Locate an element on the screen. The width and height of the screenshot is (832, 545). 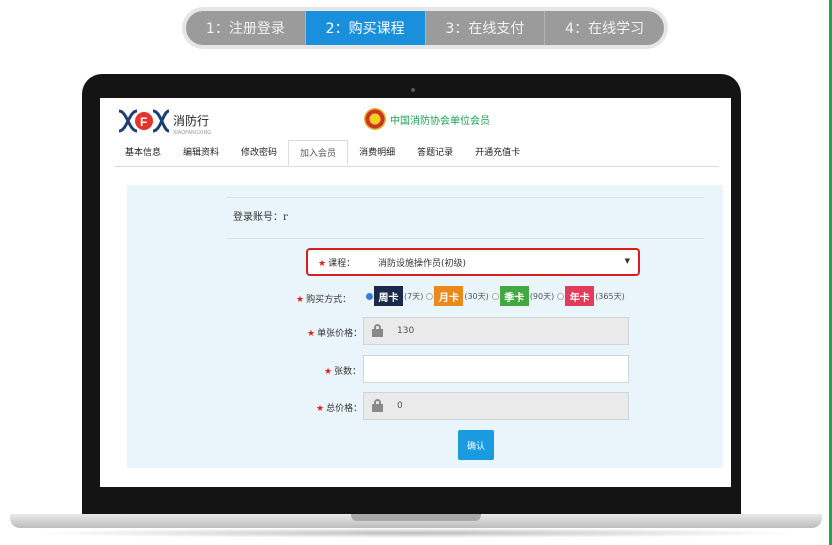
tab-join-membership: 加入会员 is located at coordinates (318, 153).